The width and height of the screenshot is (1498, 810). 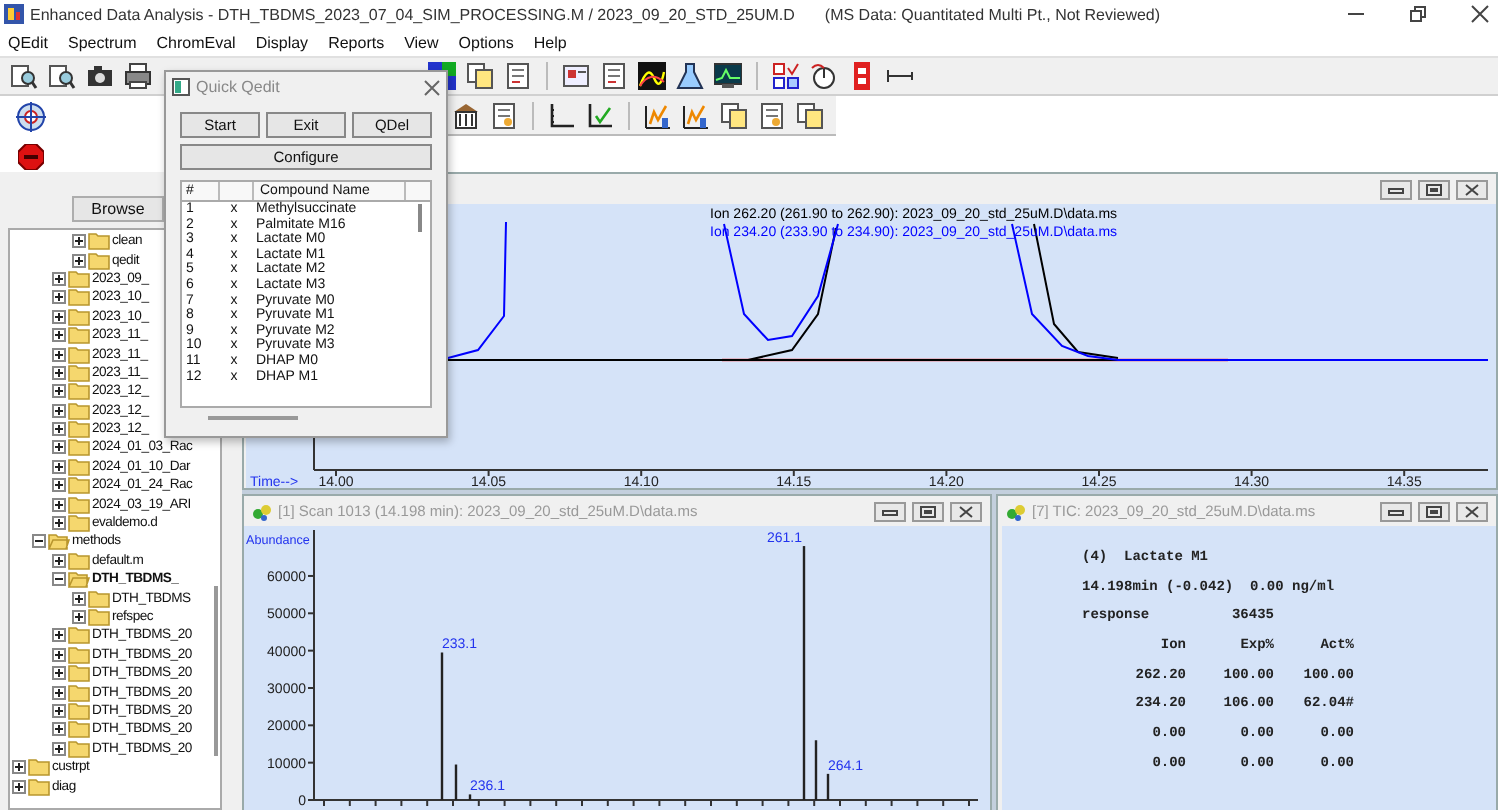 What do you see at coordinates (138, 76) in the screenshot?
I see `printer-icon` at bounding box center [138, 76].